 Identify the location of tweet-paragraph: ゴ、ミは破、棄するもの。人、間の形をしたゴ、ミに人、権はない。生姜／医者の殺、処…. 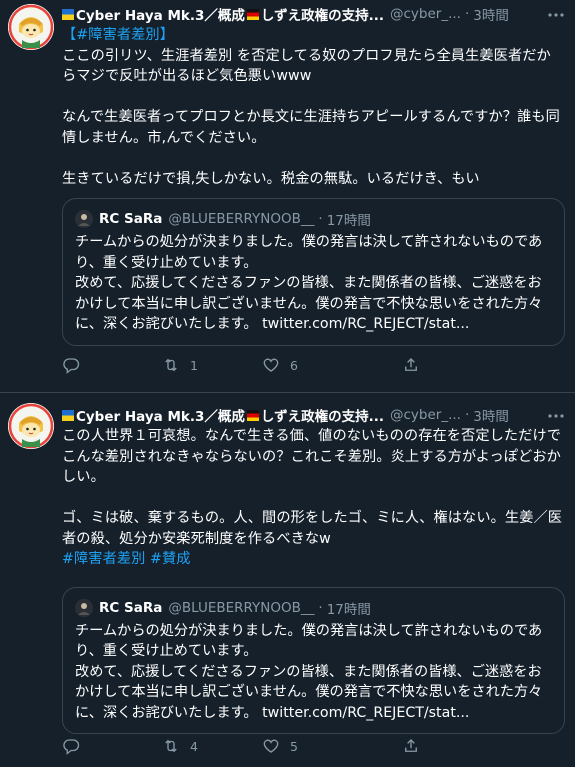
(312, 528).